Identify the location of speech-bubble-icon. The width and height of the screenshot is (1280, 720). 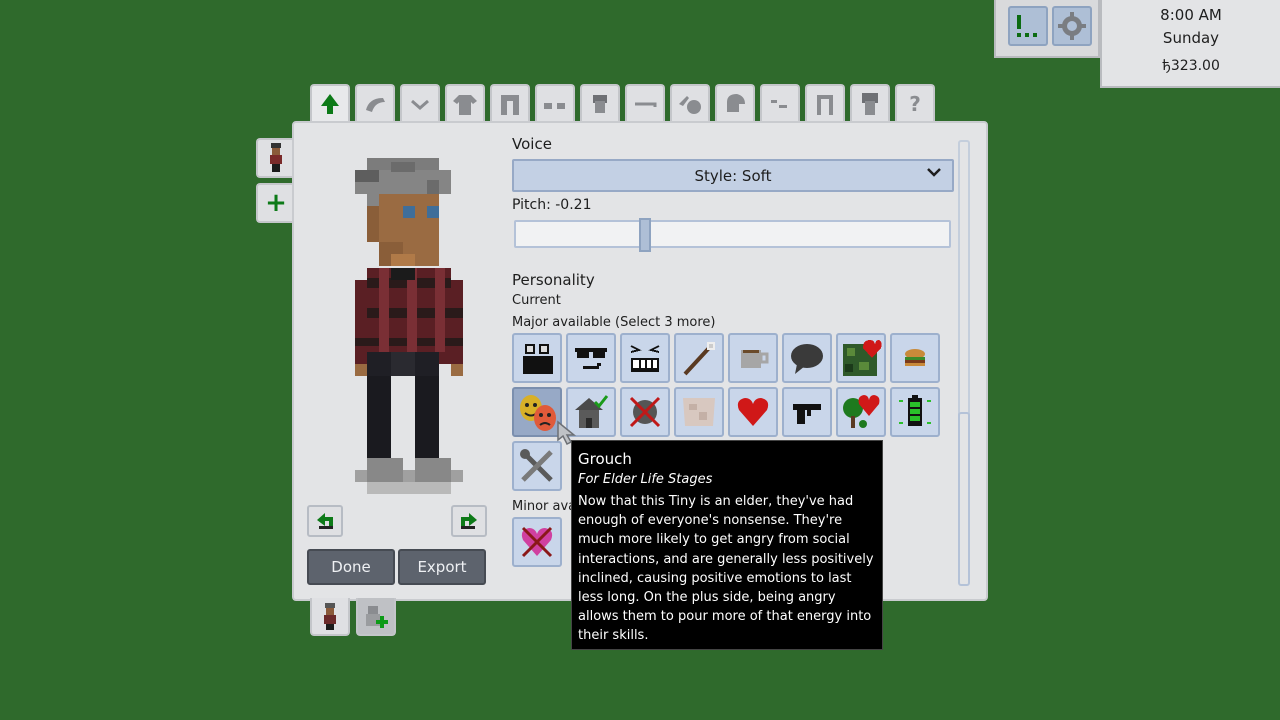
(807, 359).